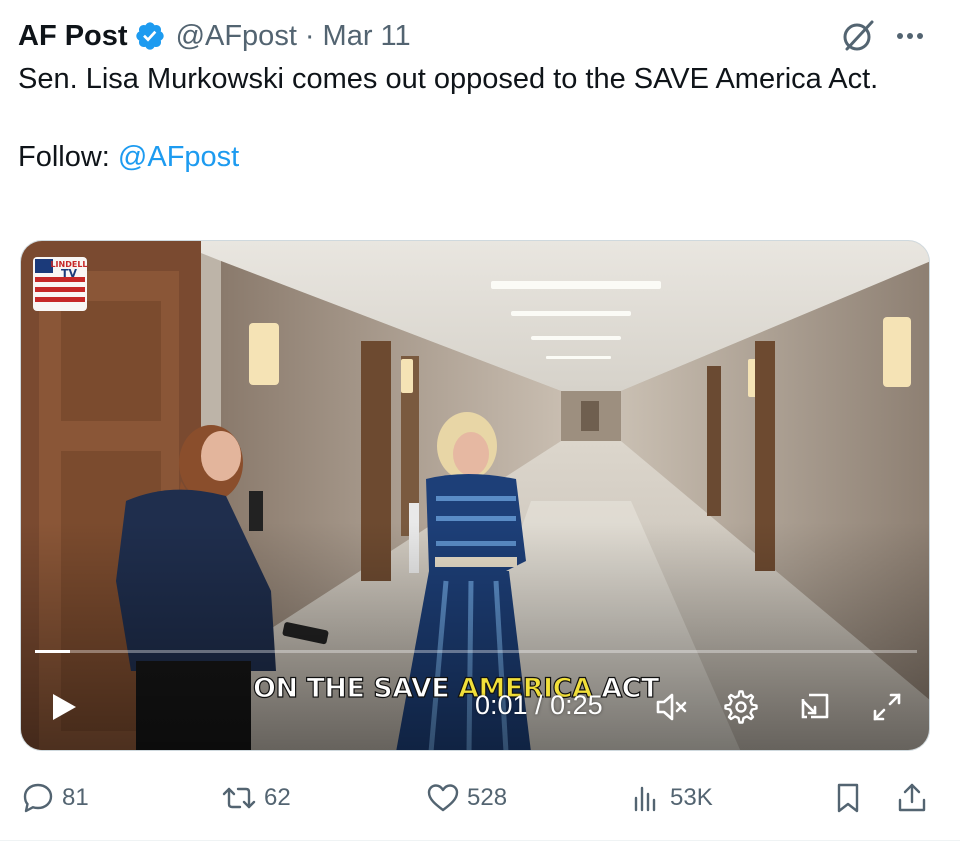  I want to click on more-icon, so click(910, 36).